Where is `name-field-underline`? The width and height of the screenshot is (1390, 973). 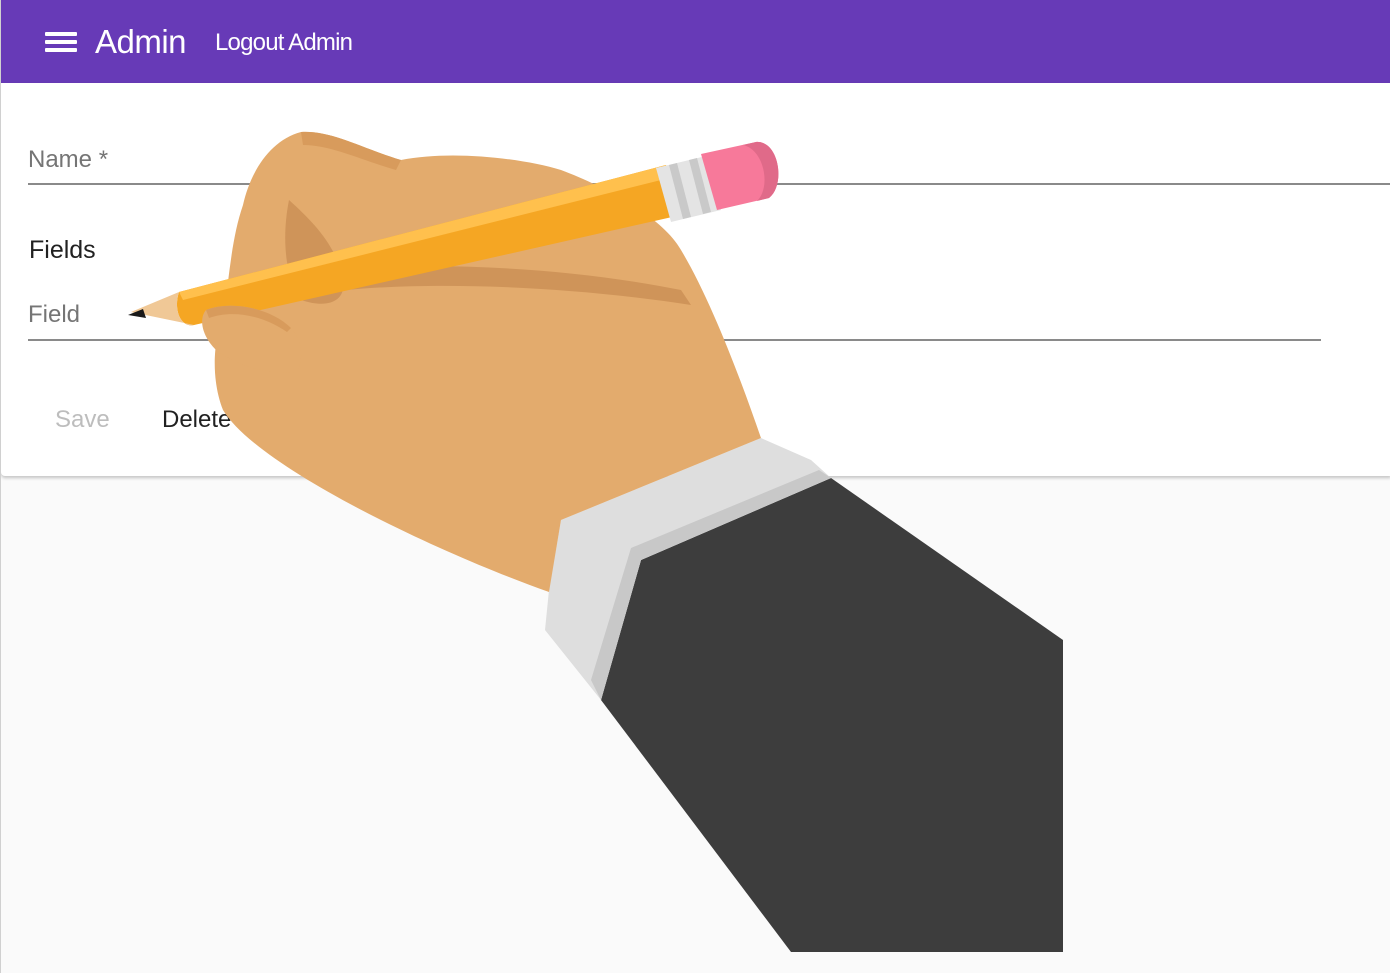 name-field-underline is located at coordinates (709, 184).